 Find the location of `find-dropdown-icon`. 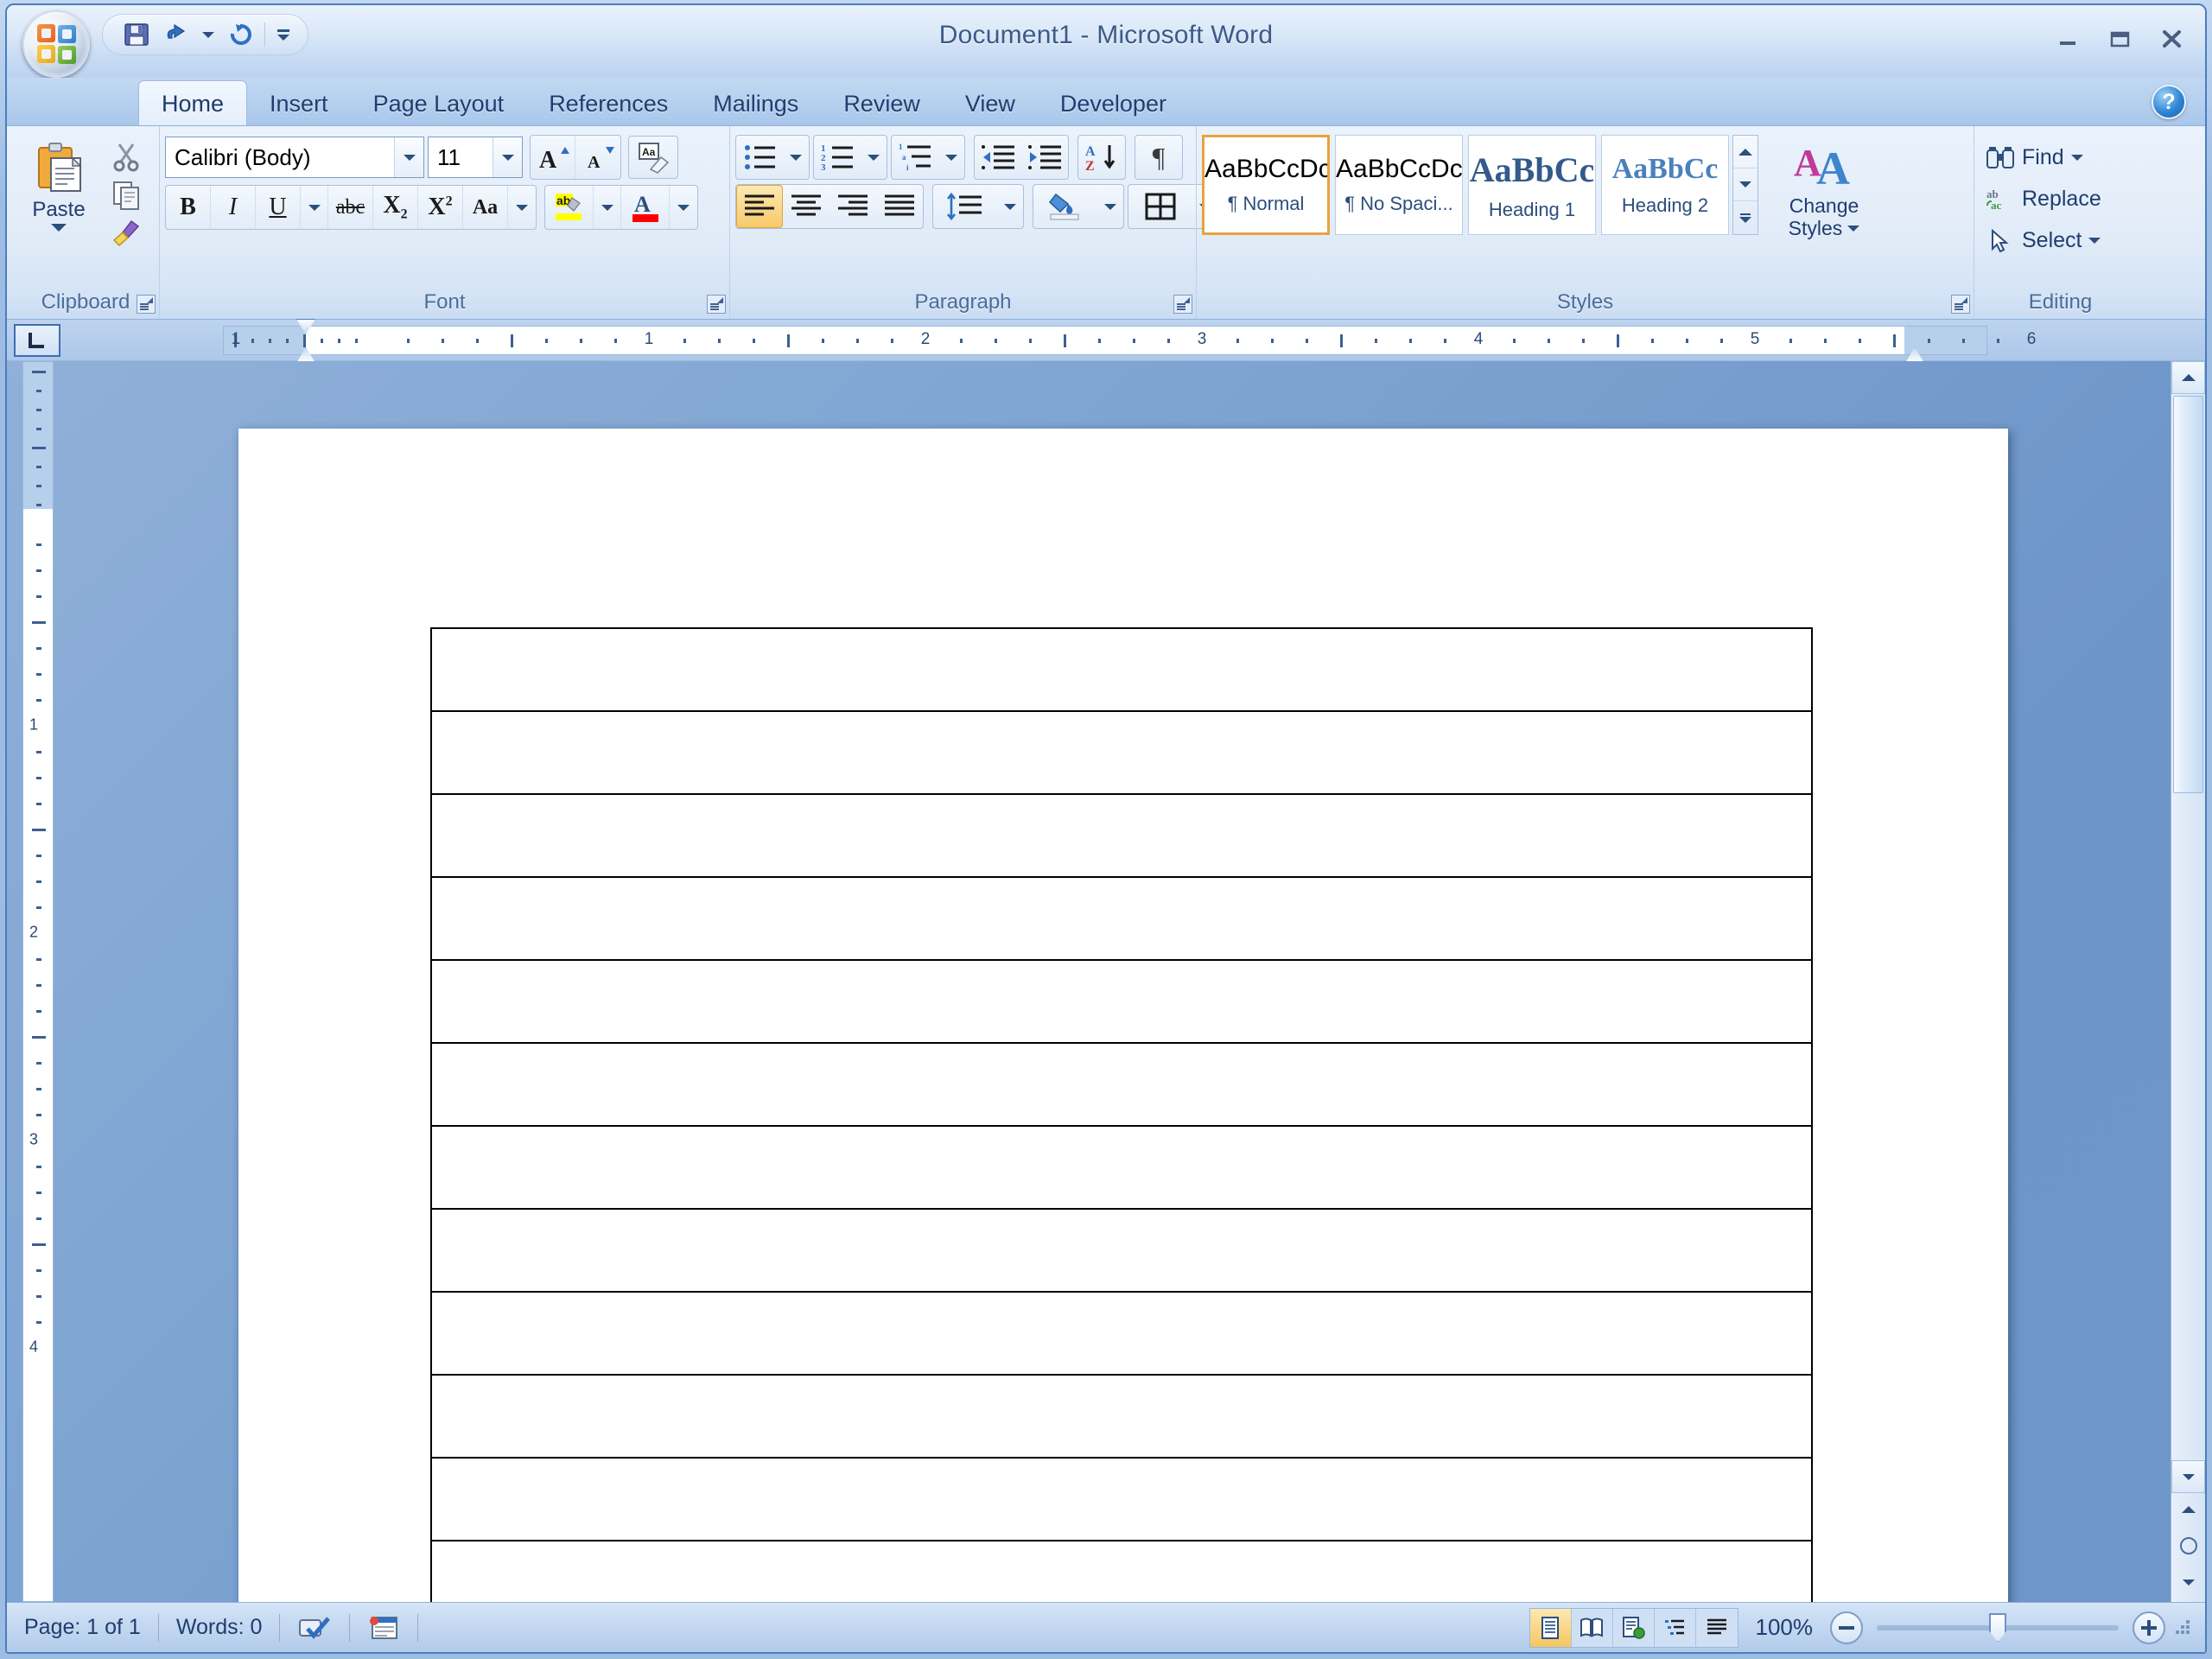

find-dropdown-icon is located at coordinates (2076, 157).